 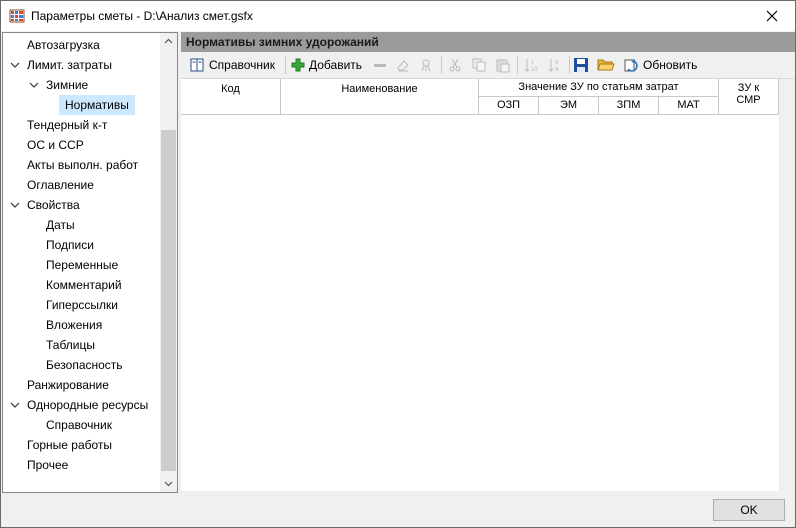 I want to click on sidebar-scrollbar, so click(x=168, y=262).